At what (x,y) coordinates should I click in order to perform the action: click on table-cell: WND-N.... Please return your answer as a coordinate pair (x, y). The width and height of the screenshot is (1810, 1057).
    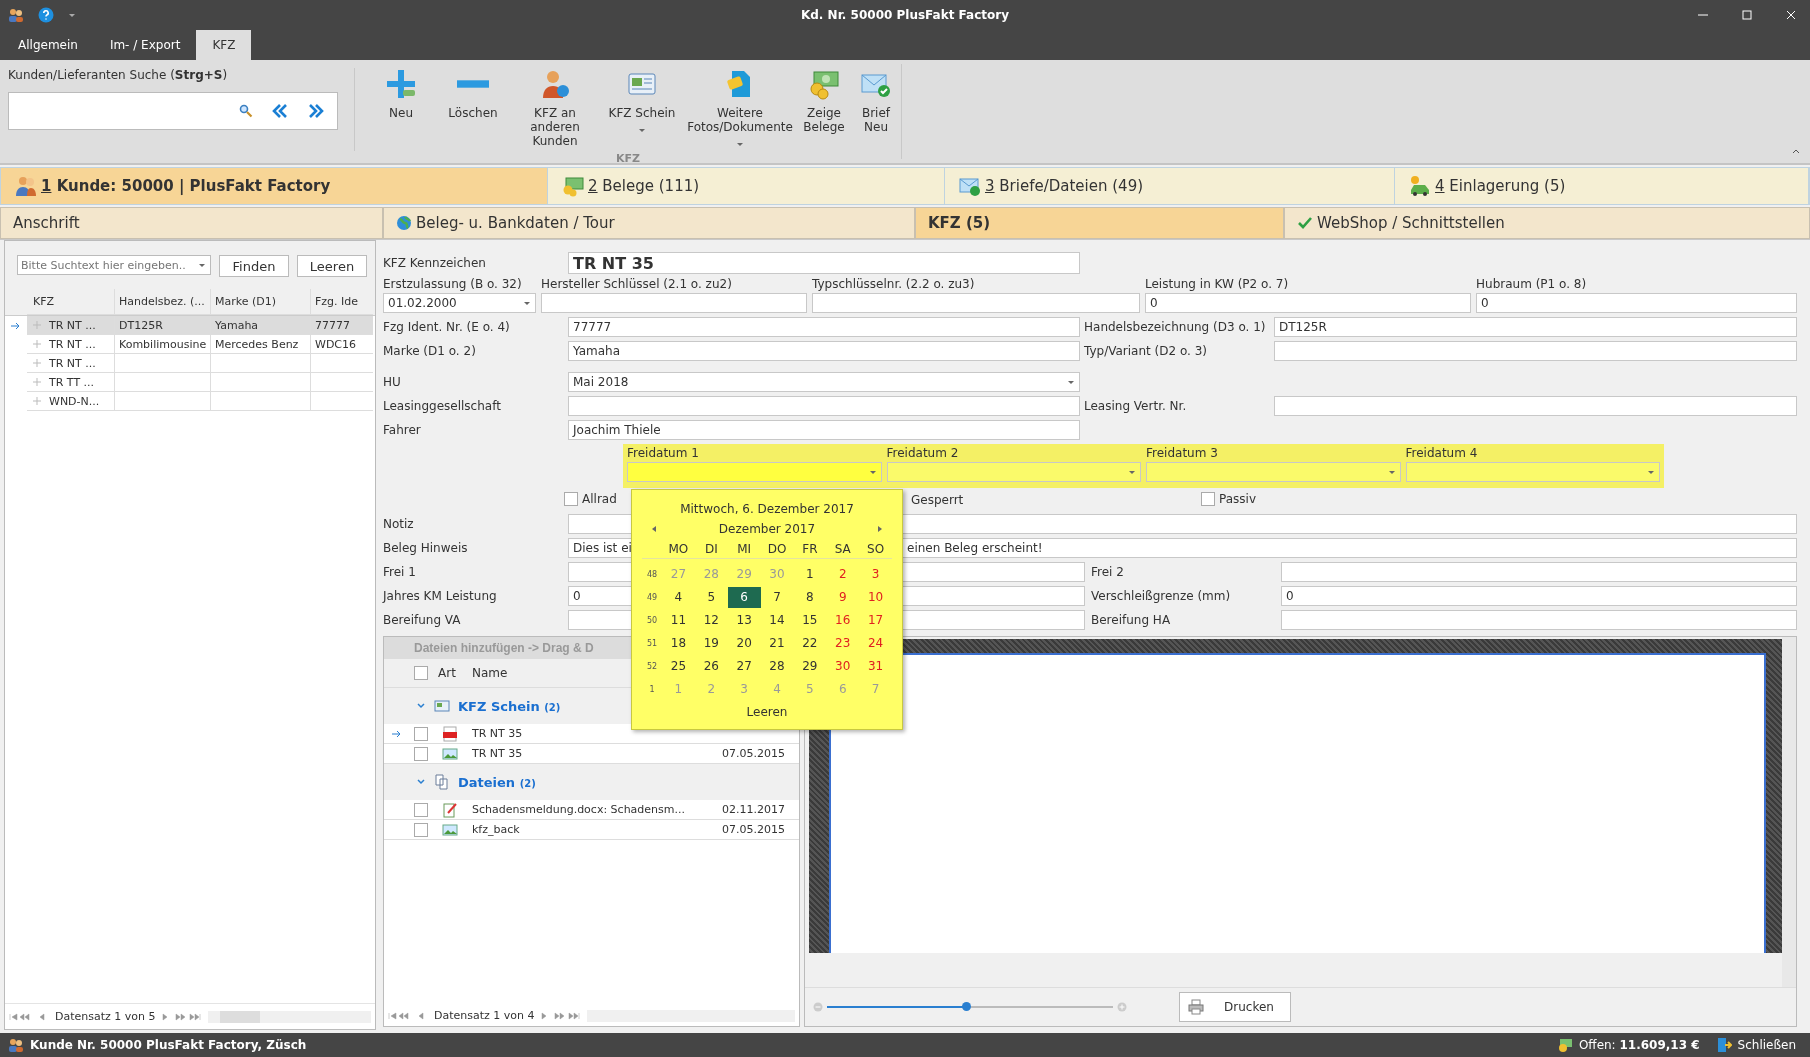
    Looking at the image, I should click on (74, 401).